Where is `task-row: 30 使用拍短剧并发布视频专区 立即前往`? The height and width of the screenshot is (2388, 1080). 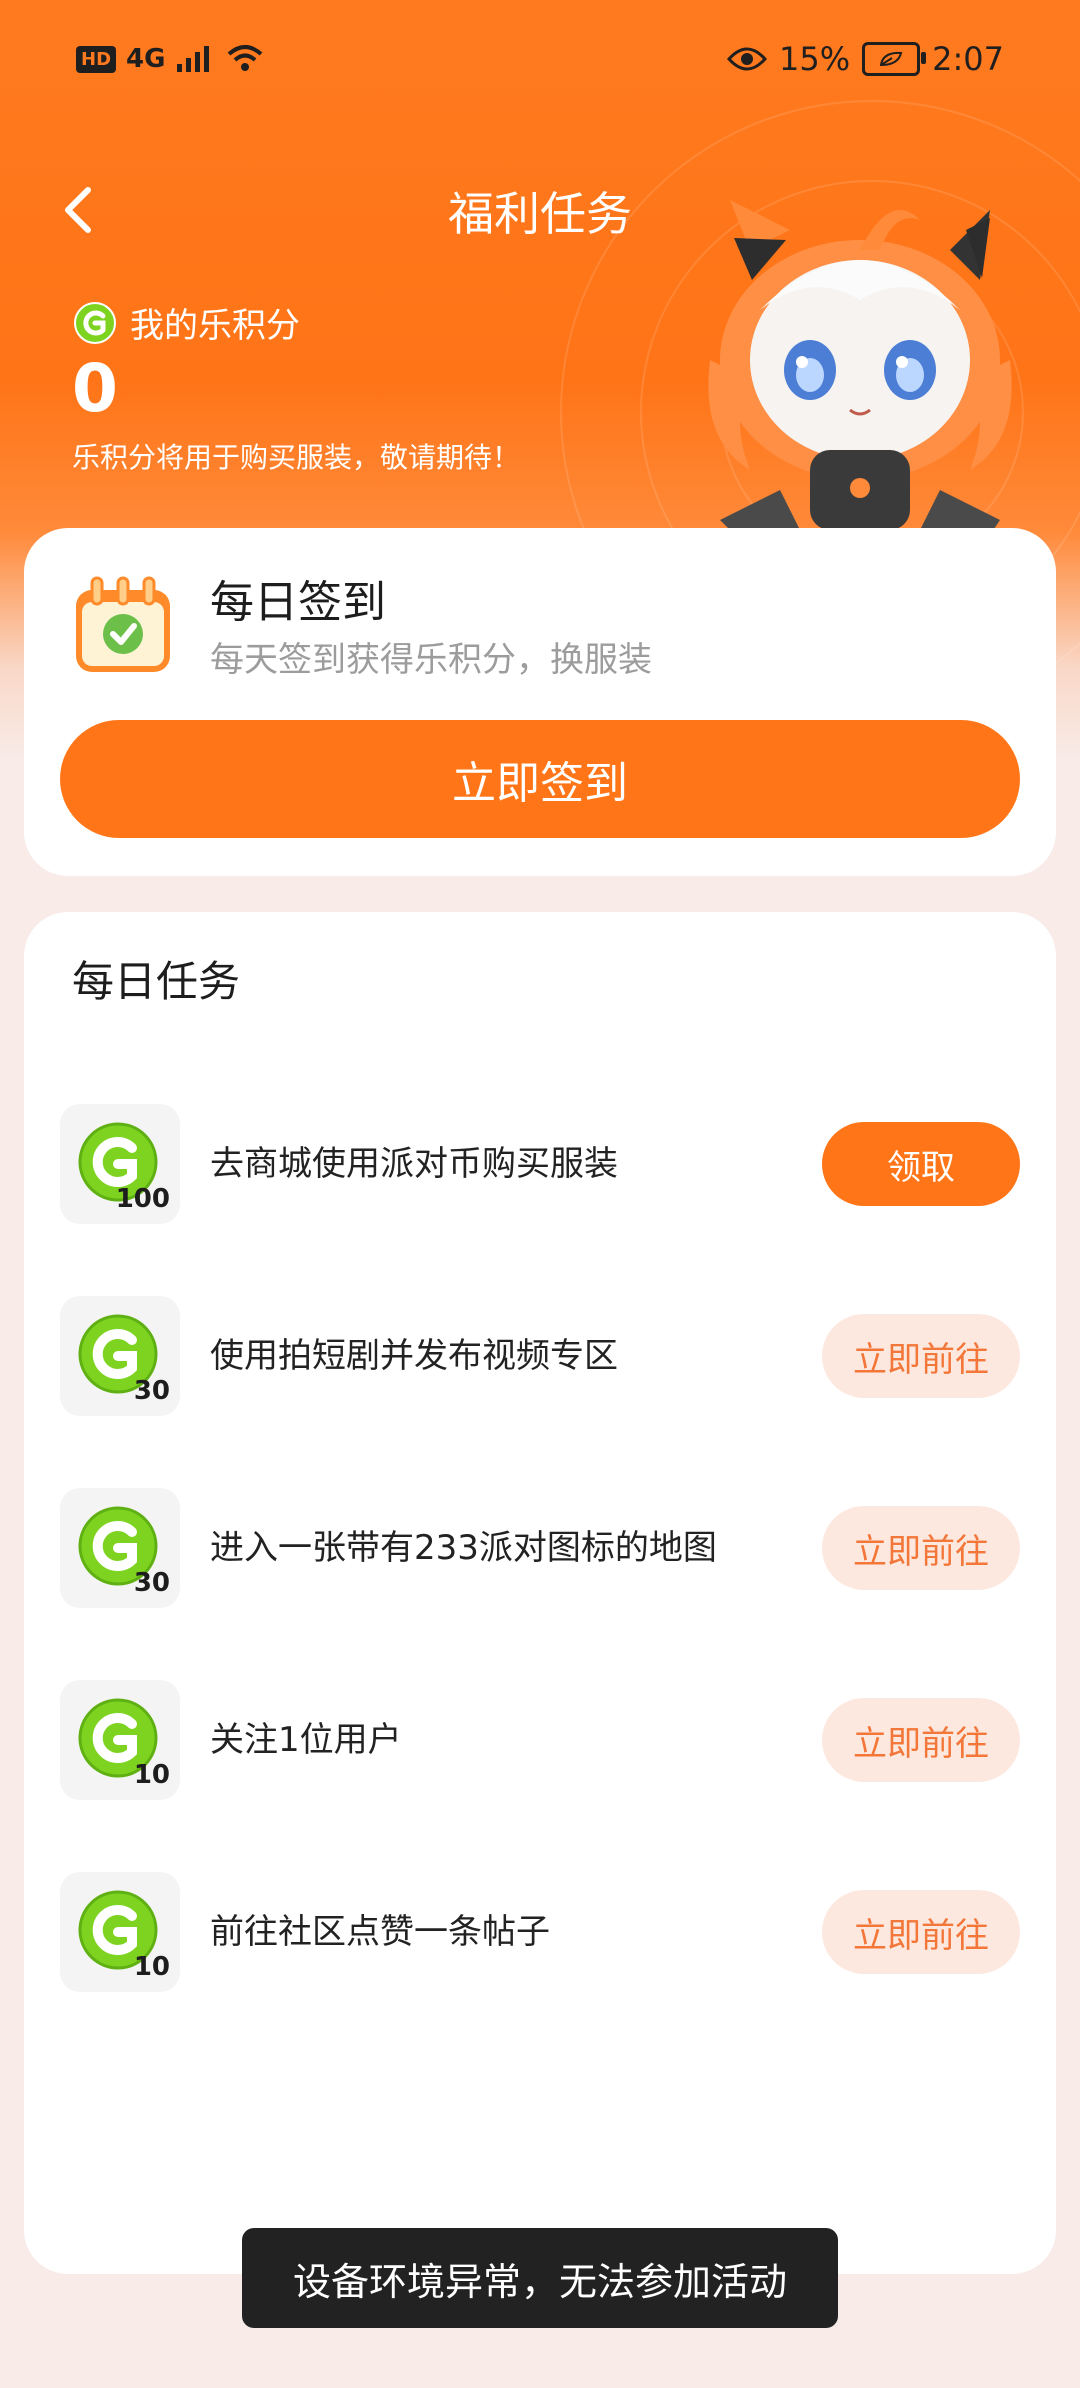
task-row: 30 使用拍短剧并发布视频专区 立即前往 is located at coordinates (540, 1356).